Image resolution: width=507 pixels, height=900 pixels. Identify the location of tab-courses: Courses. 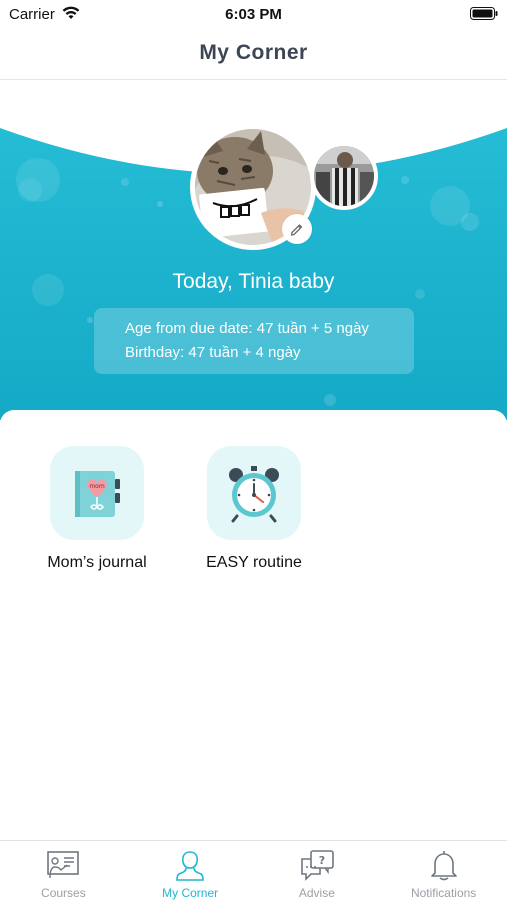
(63, 870).